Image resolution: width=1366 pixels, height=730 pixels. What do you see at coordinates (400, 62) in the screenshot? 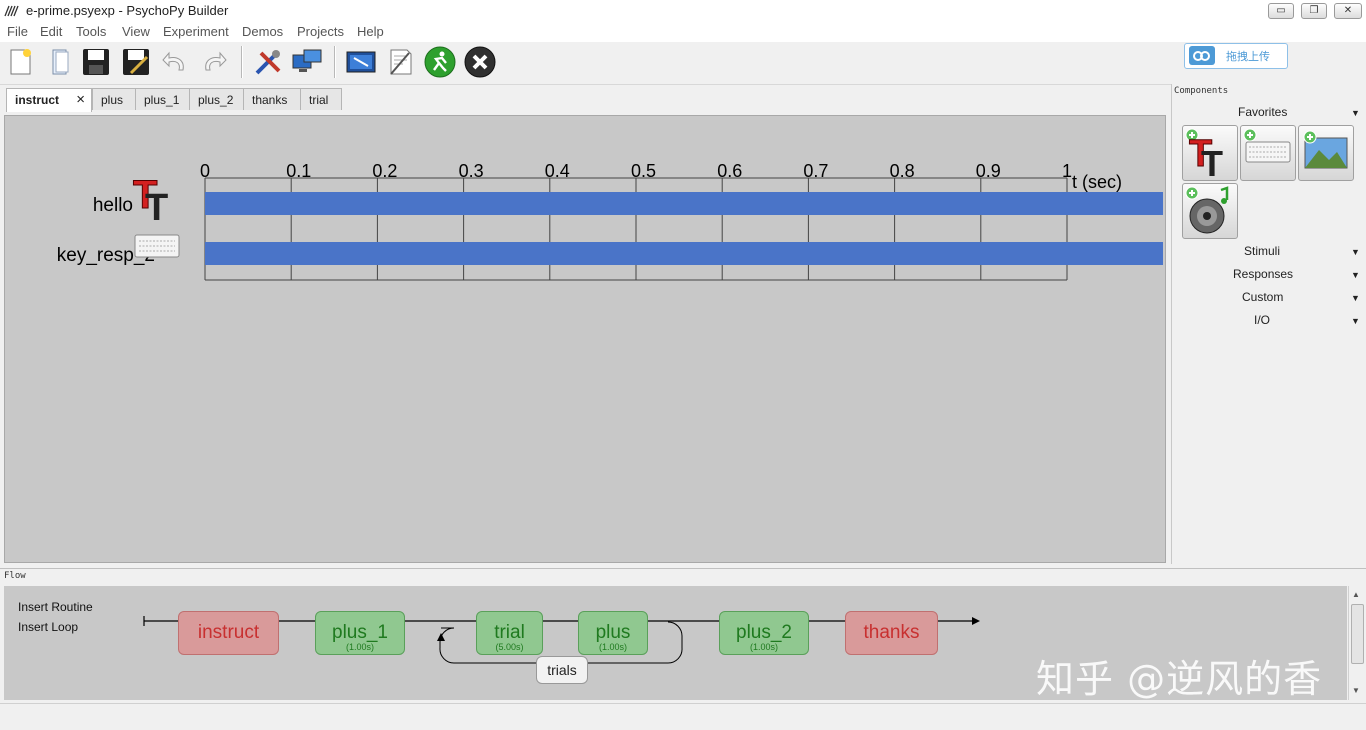
I see `compile-script-icon` at bounding box center [400, 62].